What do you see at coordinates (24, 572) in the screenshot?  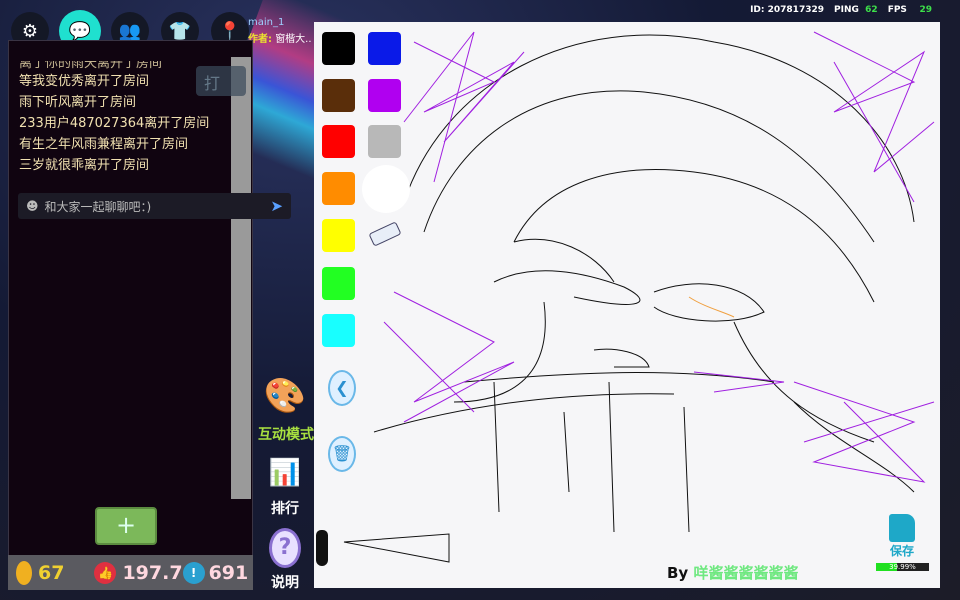 I see `coin-icon` at bounding box center [24, 572].